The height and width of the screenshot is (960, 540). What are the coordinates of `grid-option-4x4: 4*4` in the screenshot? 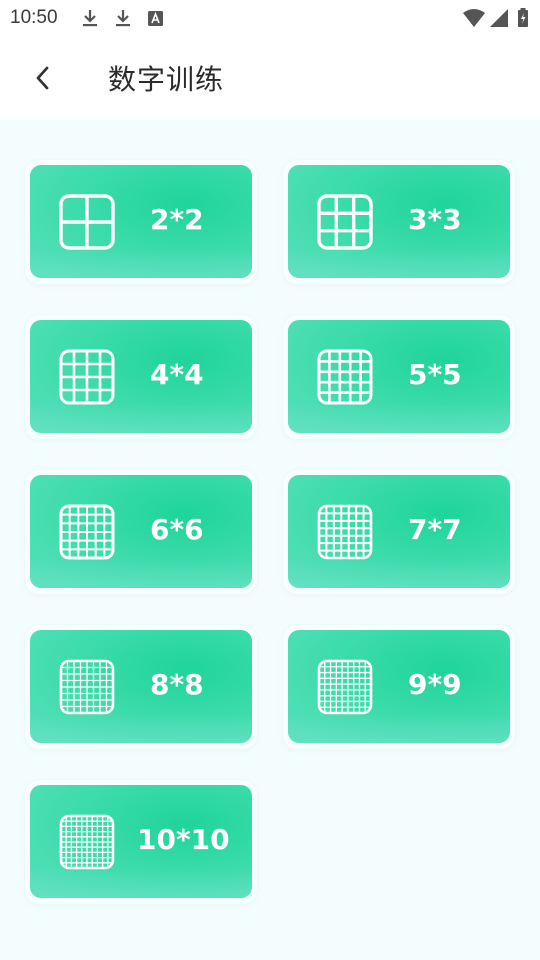 It's located at (141, 376).